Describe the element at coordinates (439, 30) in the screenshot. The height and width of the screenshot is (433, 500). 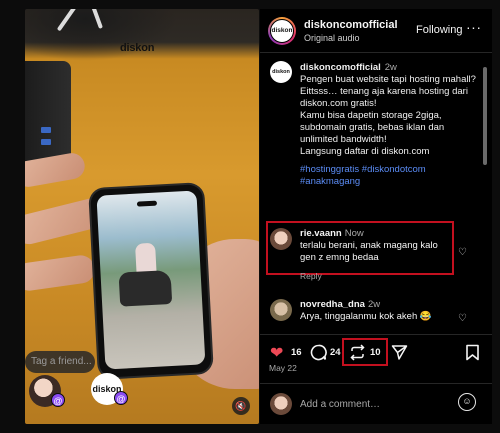
I see `following-button: Following` at that location.